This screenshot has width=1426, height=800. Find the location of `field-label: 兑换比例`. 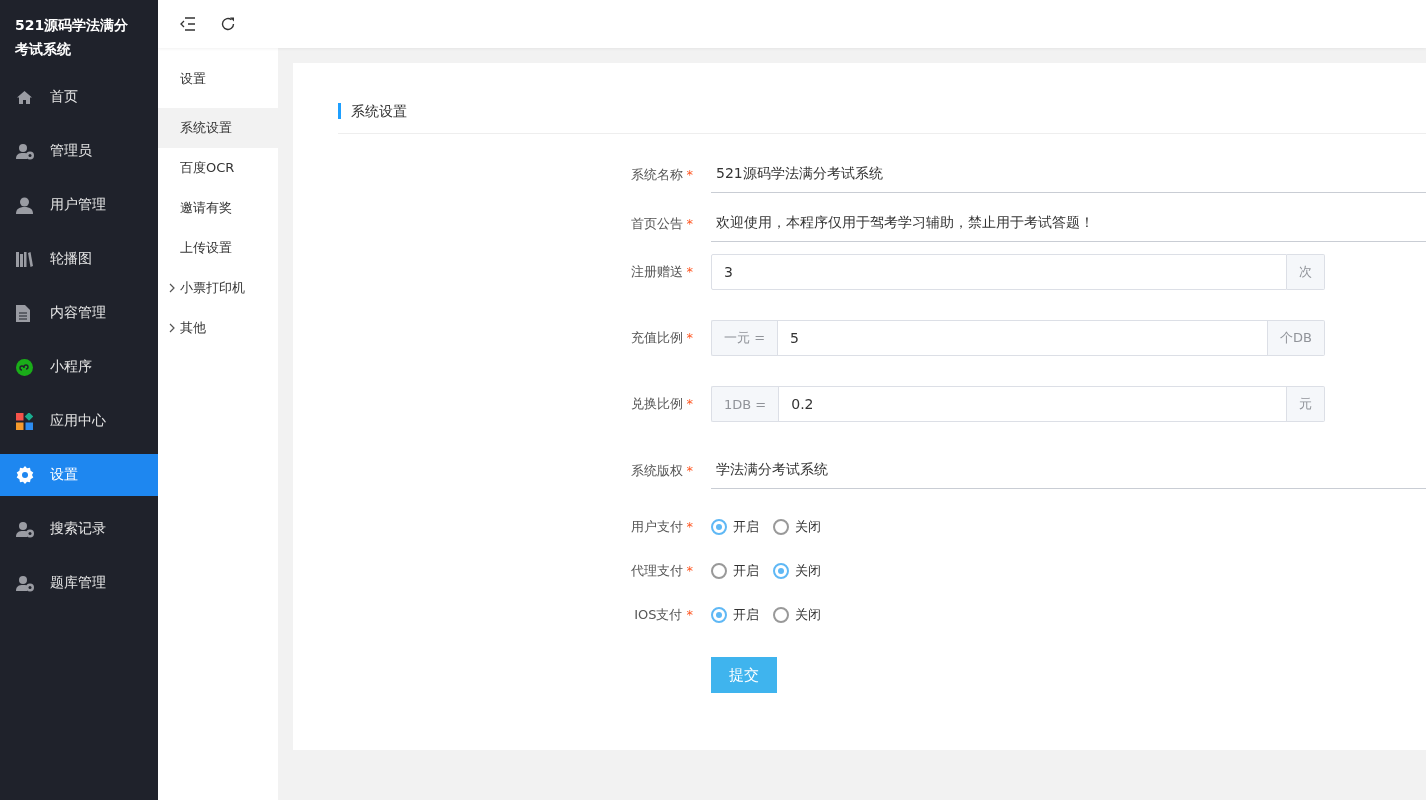

field-label: 兑换比例 is located at coordinates (656, 403).